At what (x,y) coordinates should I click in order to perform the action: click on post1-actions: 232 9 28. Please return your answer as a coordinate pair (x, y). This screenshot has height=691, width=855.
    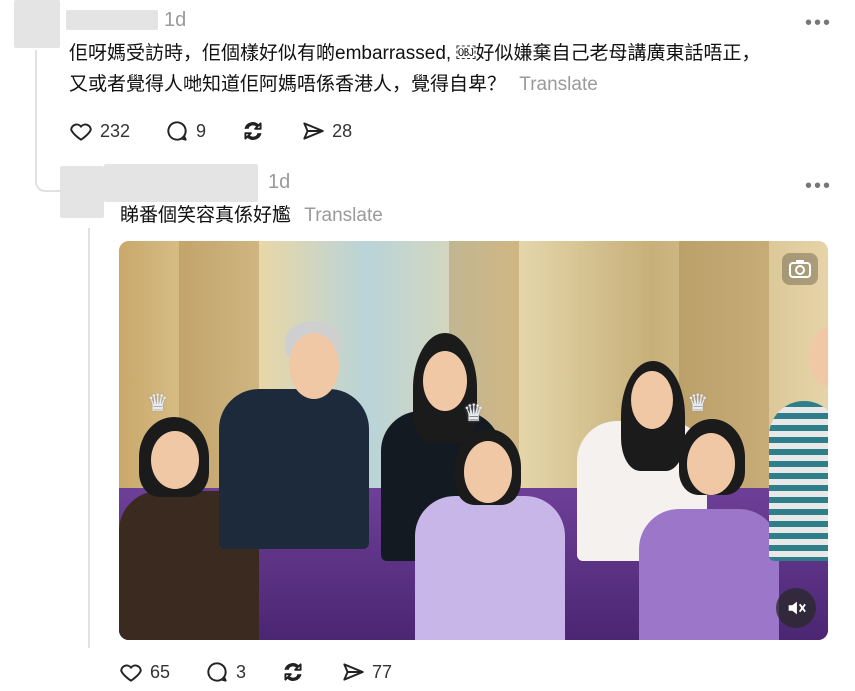
    Looking at the image, I should click on (227, 131).